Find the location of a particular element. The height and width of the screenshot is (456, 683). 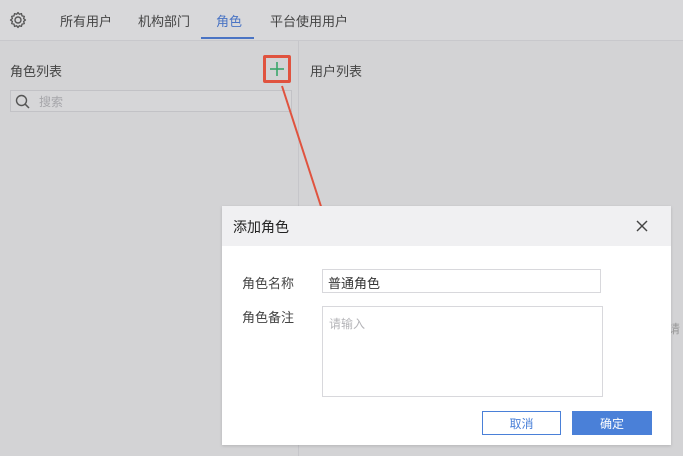

active-tab-indicator is located at coordinates (227, 38).